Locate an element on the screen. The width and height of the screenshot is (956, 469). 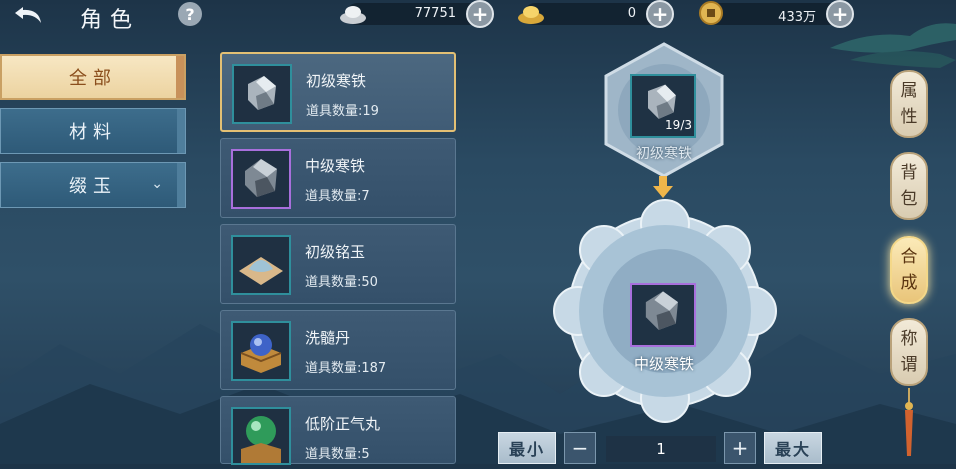
item-name: 低阶正气丸 is located at coordinates (343, 424).